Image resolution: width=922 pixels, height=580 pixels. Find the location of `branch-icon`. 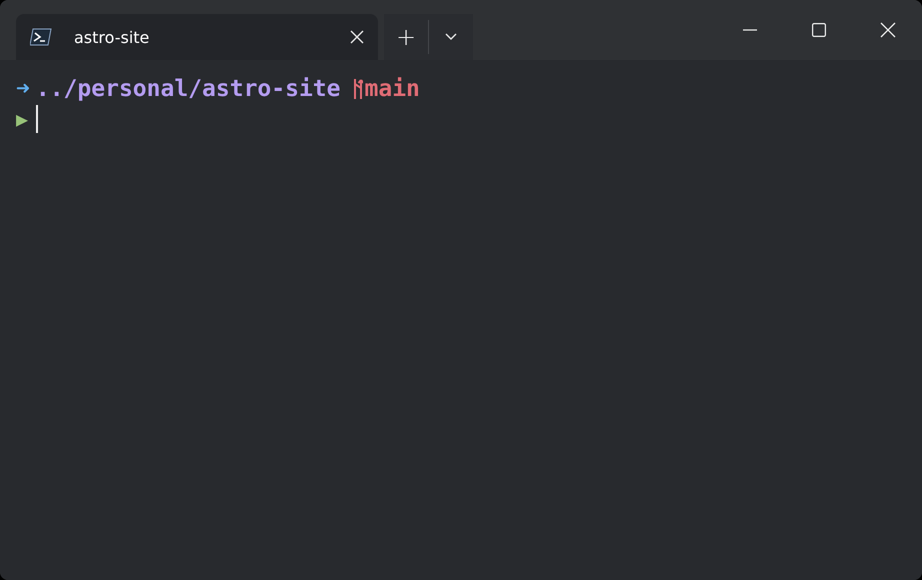

branch-icon is located at coordinates (357, 89).